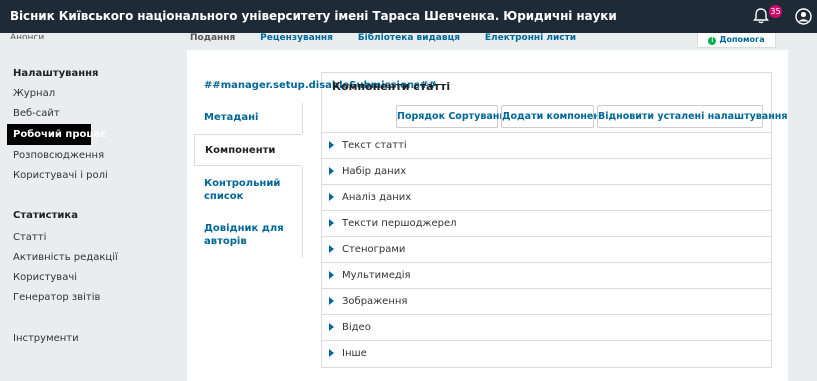 The width and height of the screenshot is (817, 381). Describe the element at coordinates (248, 117) in the screenshot. I see `vtab-metadata: Метадані` at that location.